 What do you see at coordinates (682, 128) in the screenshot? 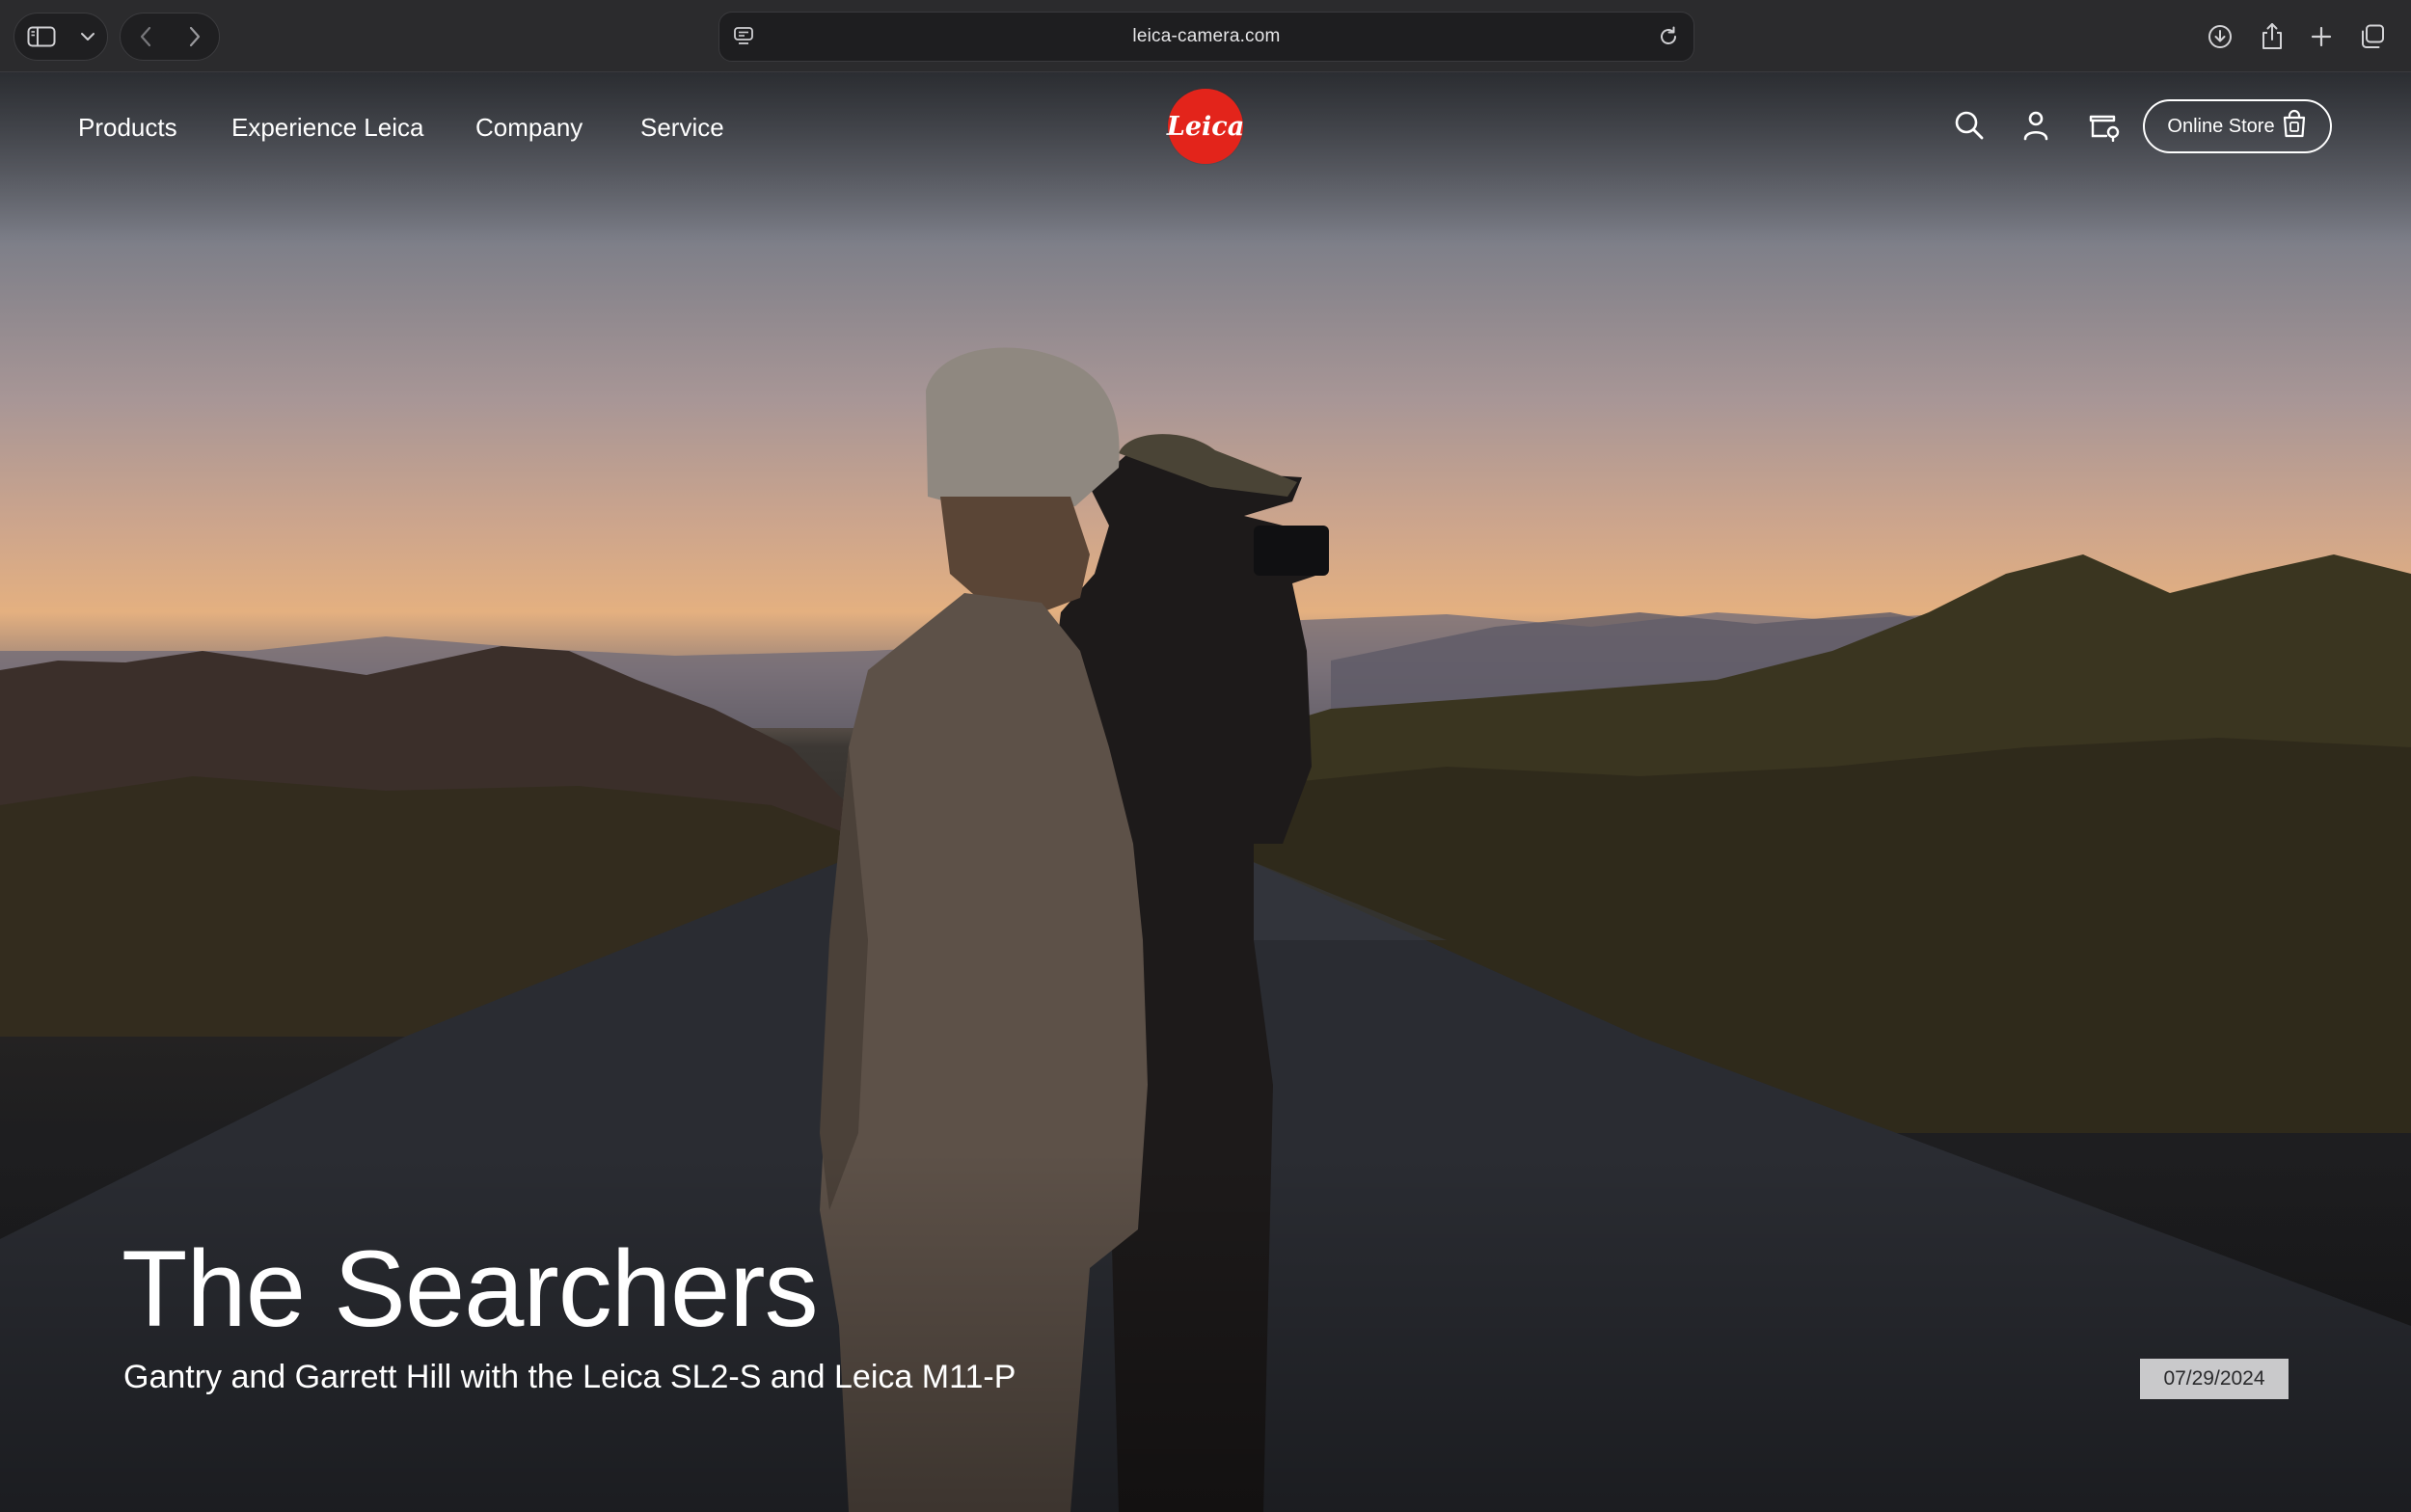
I see `nav-service: Service` at bounding box center [682, 128].